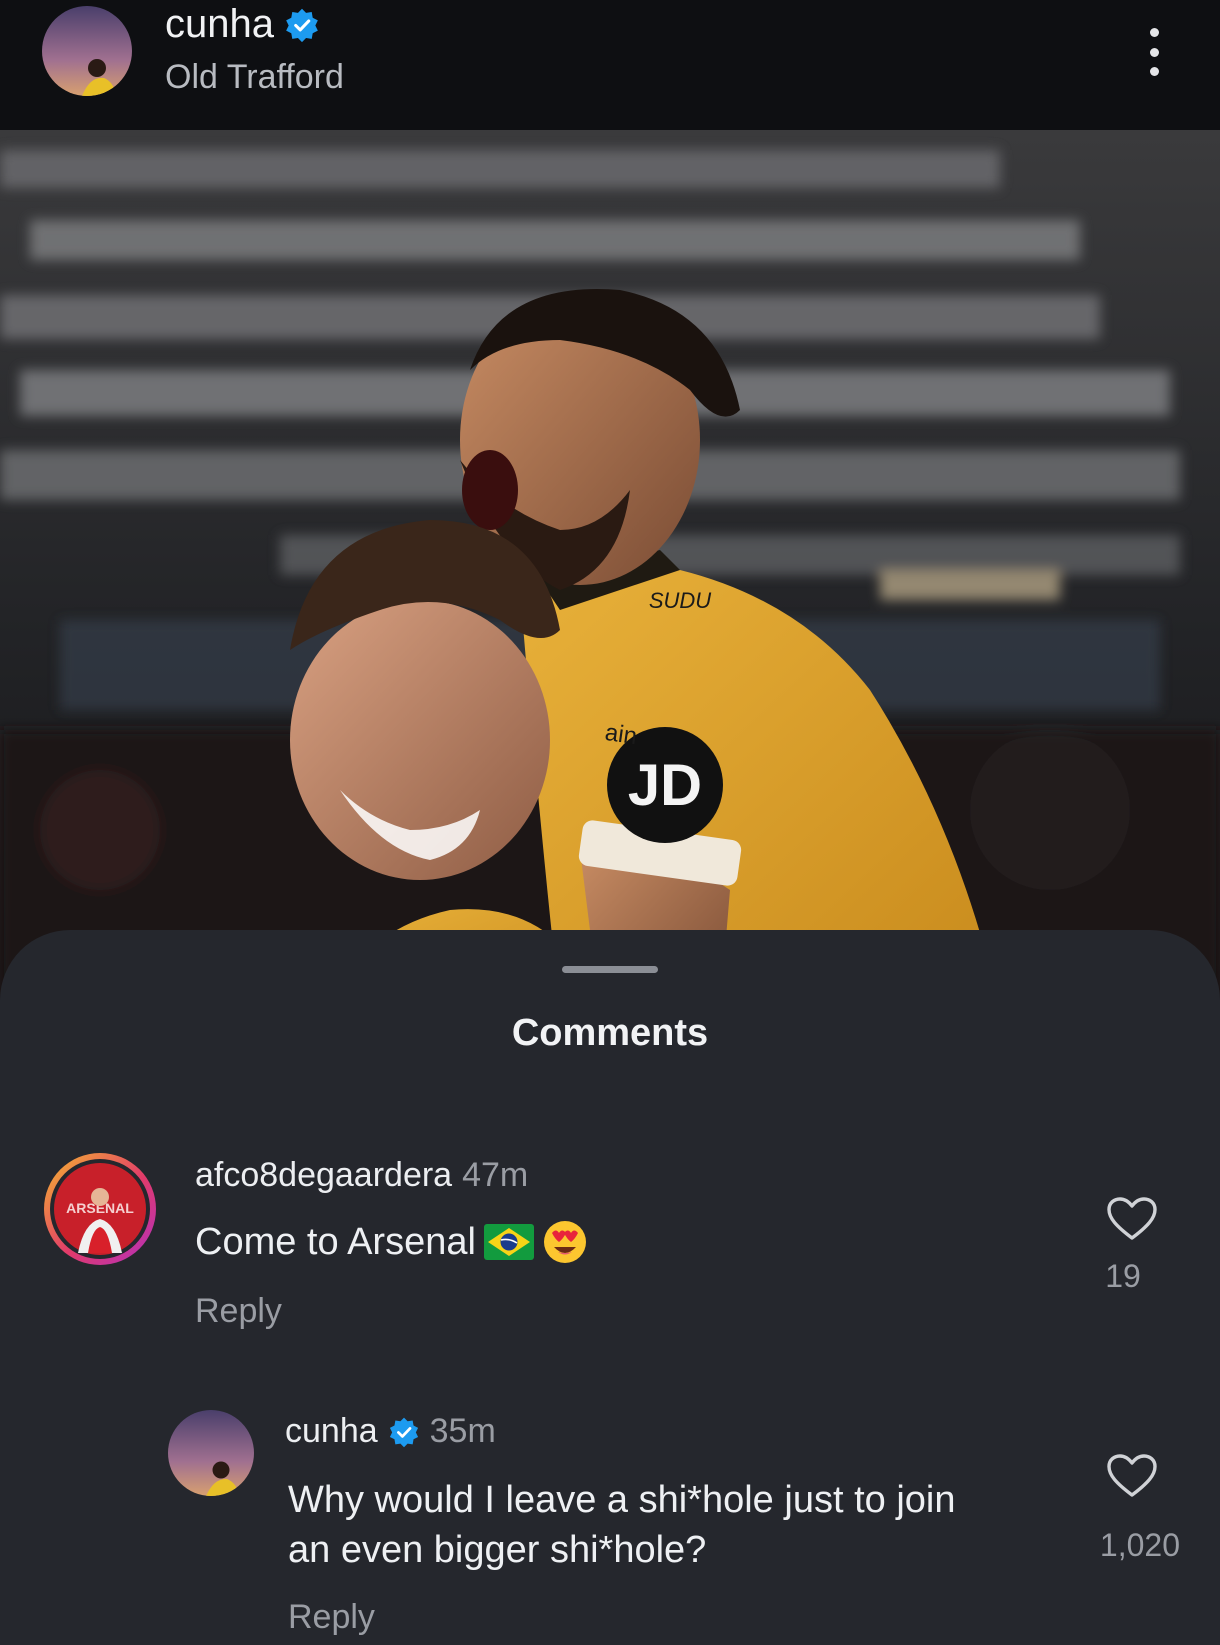 This screenshot has width=1220, height=1645. I want to click on photo-armband: ain, so click(620, 734).